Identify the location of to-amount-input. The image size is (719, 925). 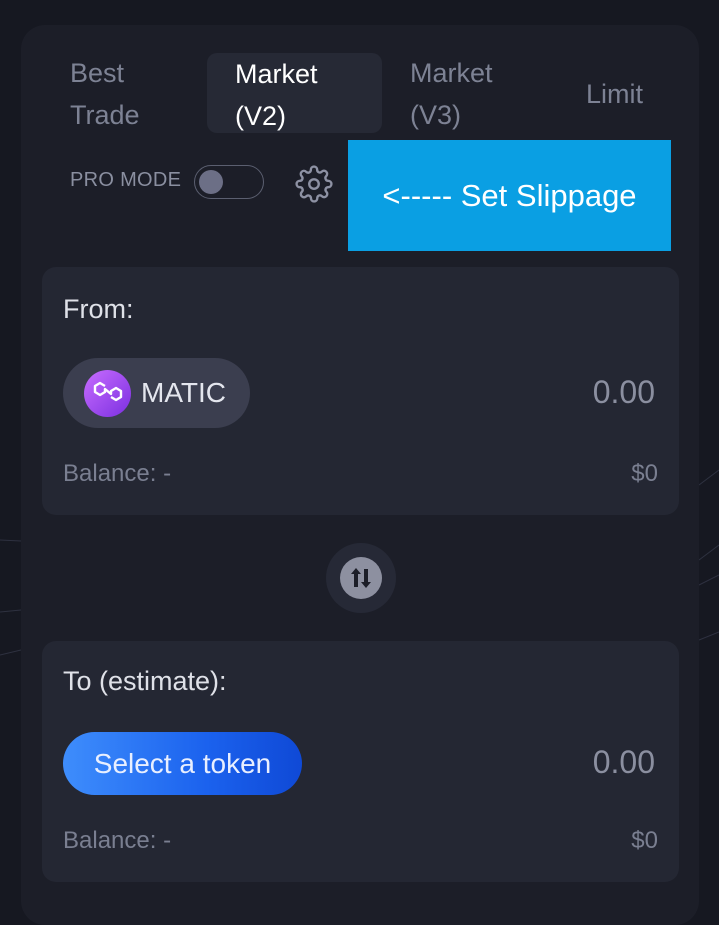
(555, 762).